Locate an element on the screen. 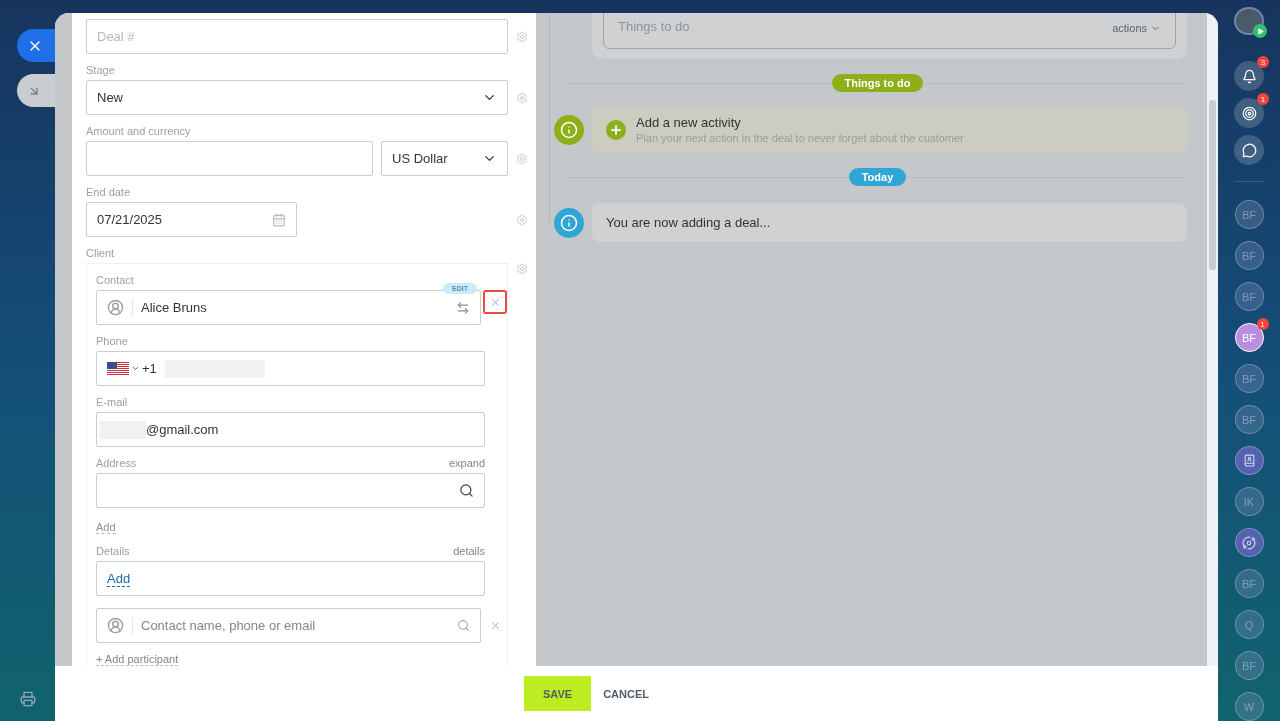 The width and height of the screenshot is (1280, 721). avatar is located at coordinates (1249, 21).